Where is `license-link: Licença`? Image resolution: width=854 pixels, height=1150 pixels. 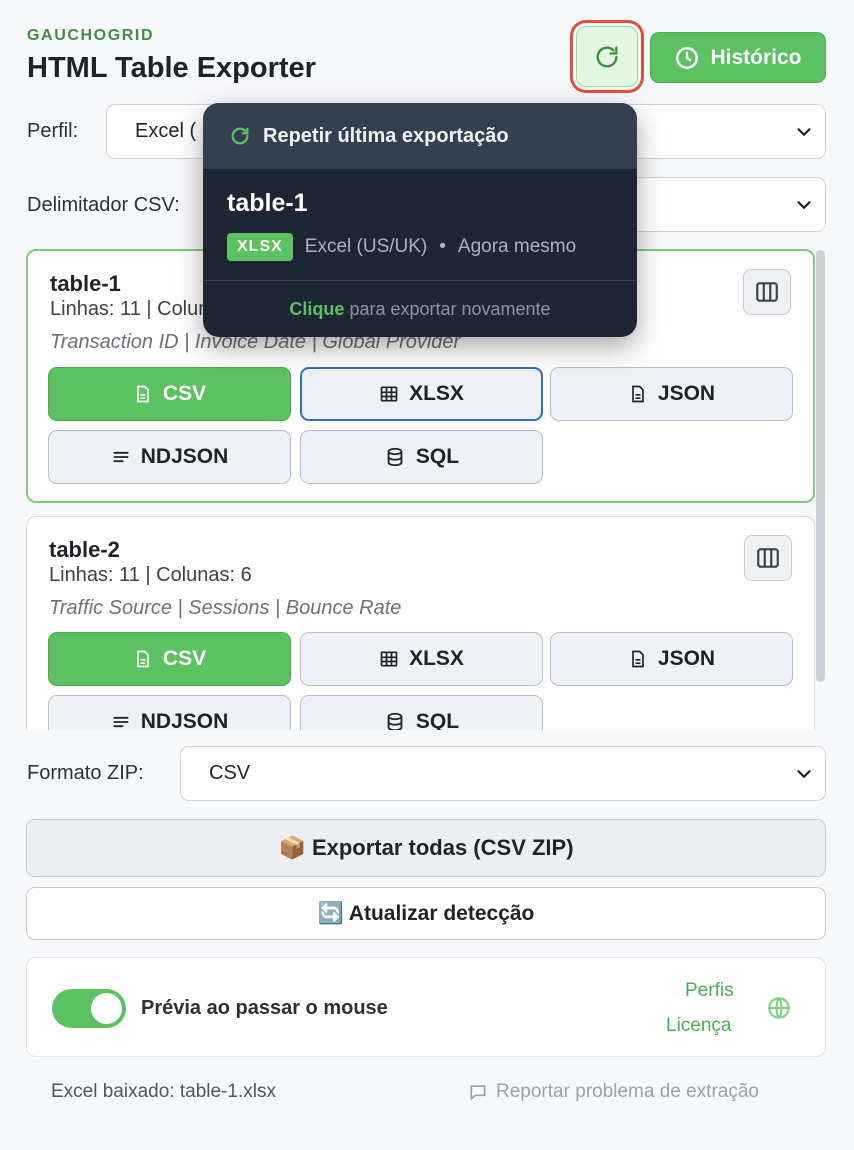 license-link: Licença is located at coordinates (699, 1026).